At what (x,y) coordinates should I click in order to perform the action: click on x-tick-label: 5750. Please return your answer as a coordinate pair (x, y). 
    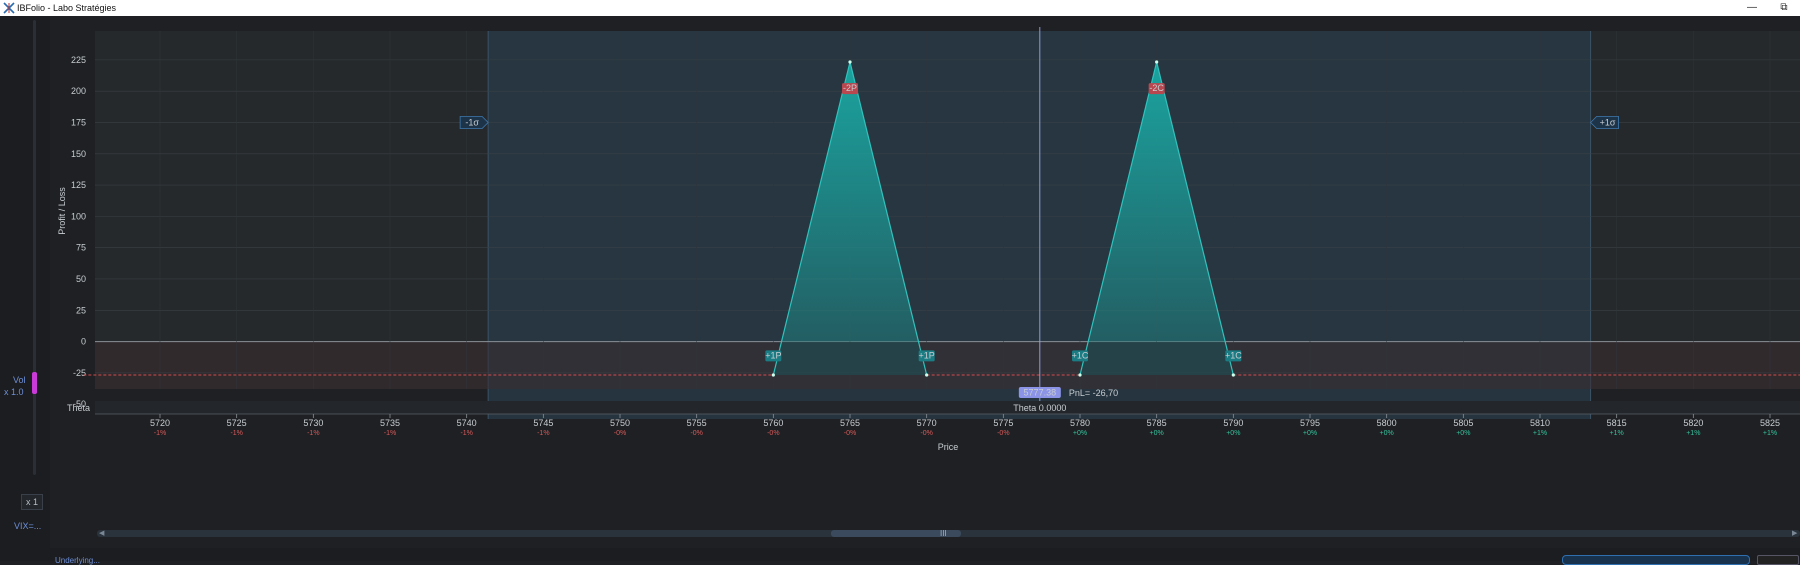
    Looking at the image, I should click on (620, 423).